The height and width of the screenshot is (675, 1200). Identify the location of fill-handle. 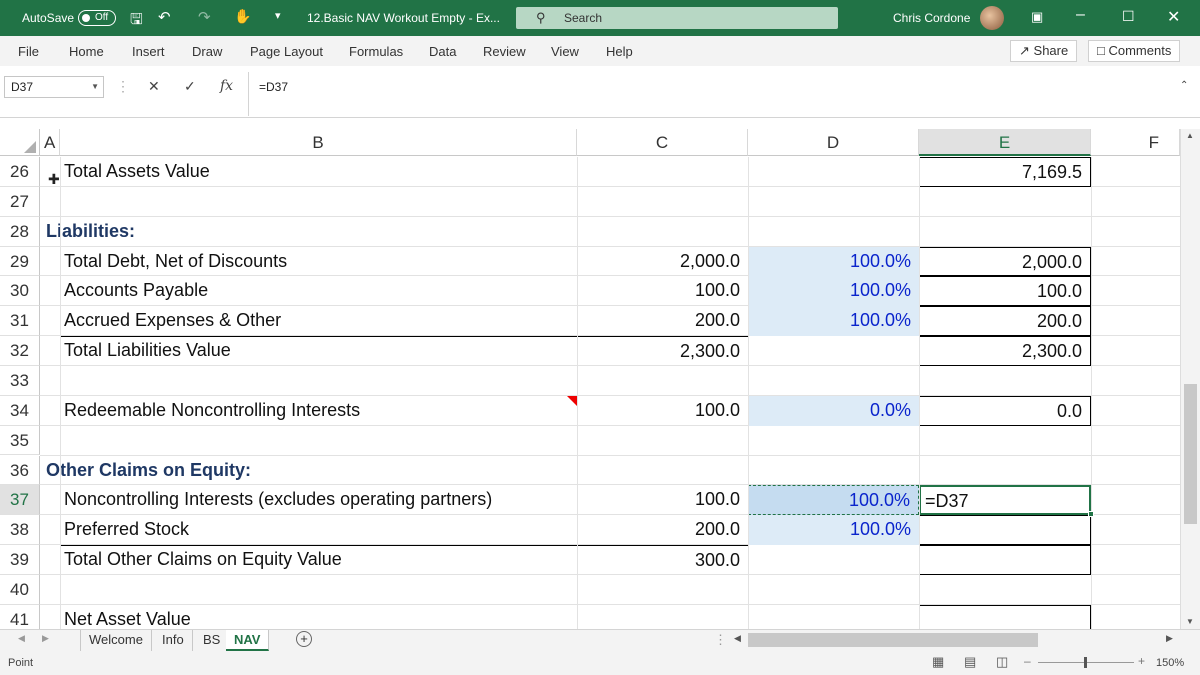
(1091, 514).